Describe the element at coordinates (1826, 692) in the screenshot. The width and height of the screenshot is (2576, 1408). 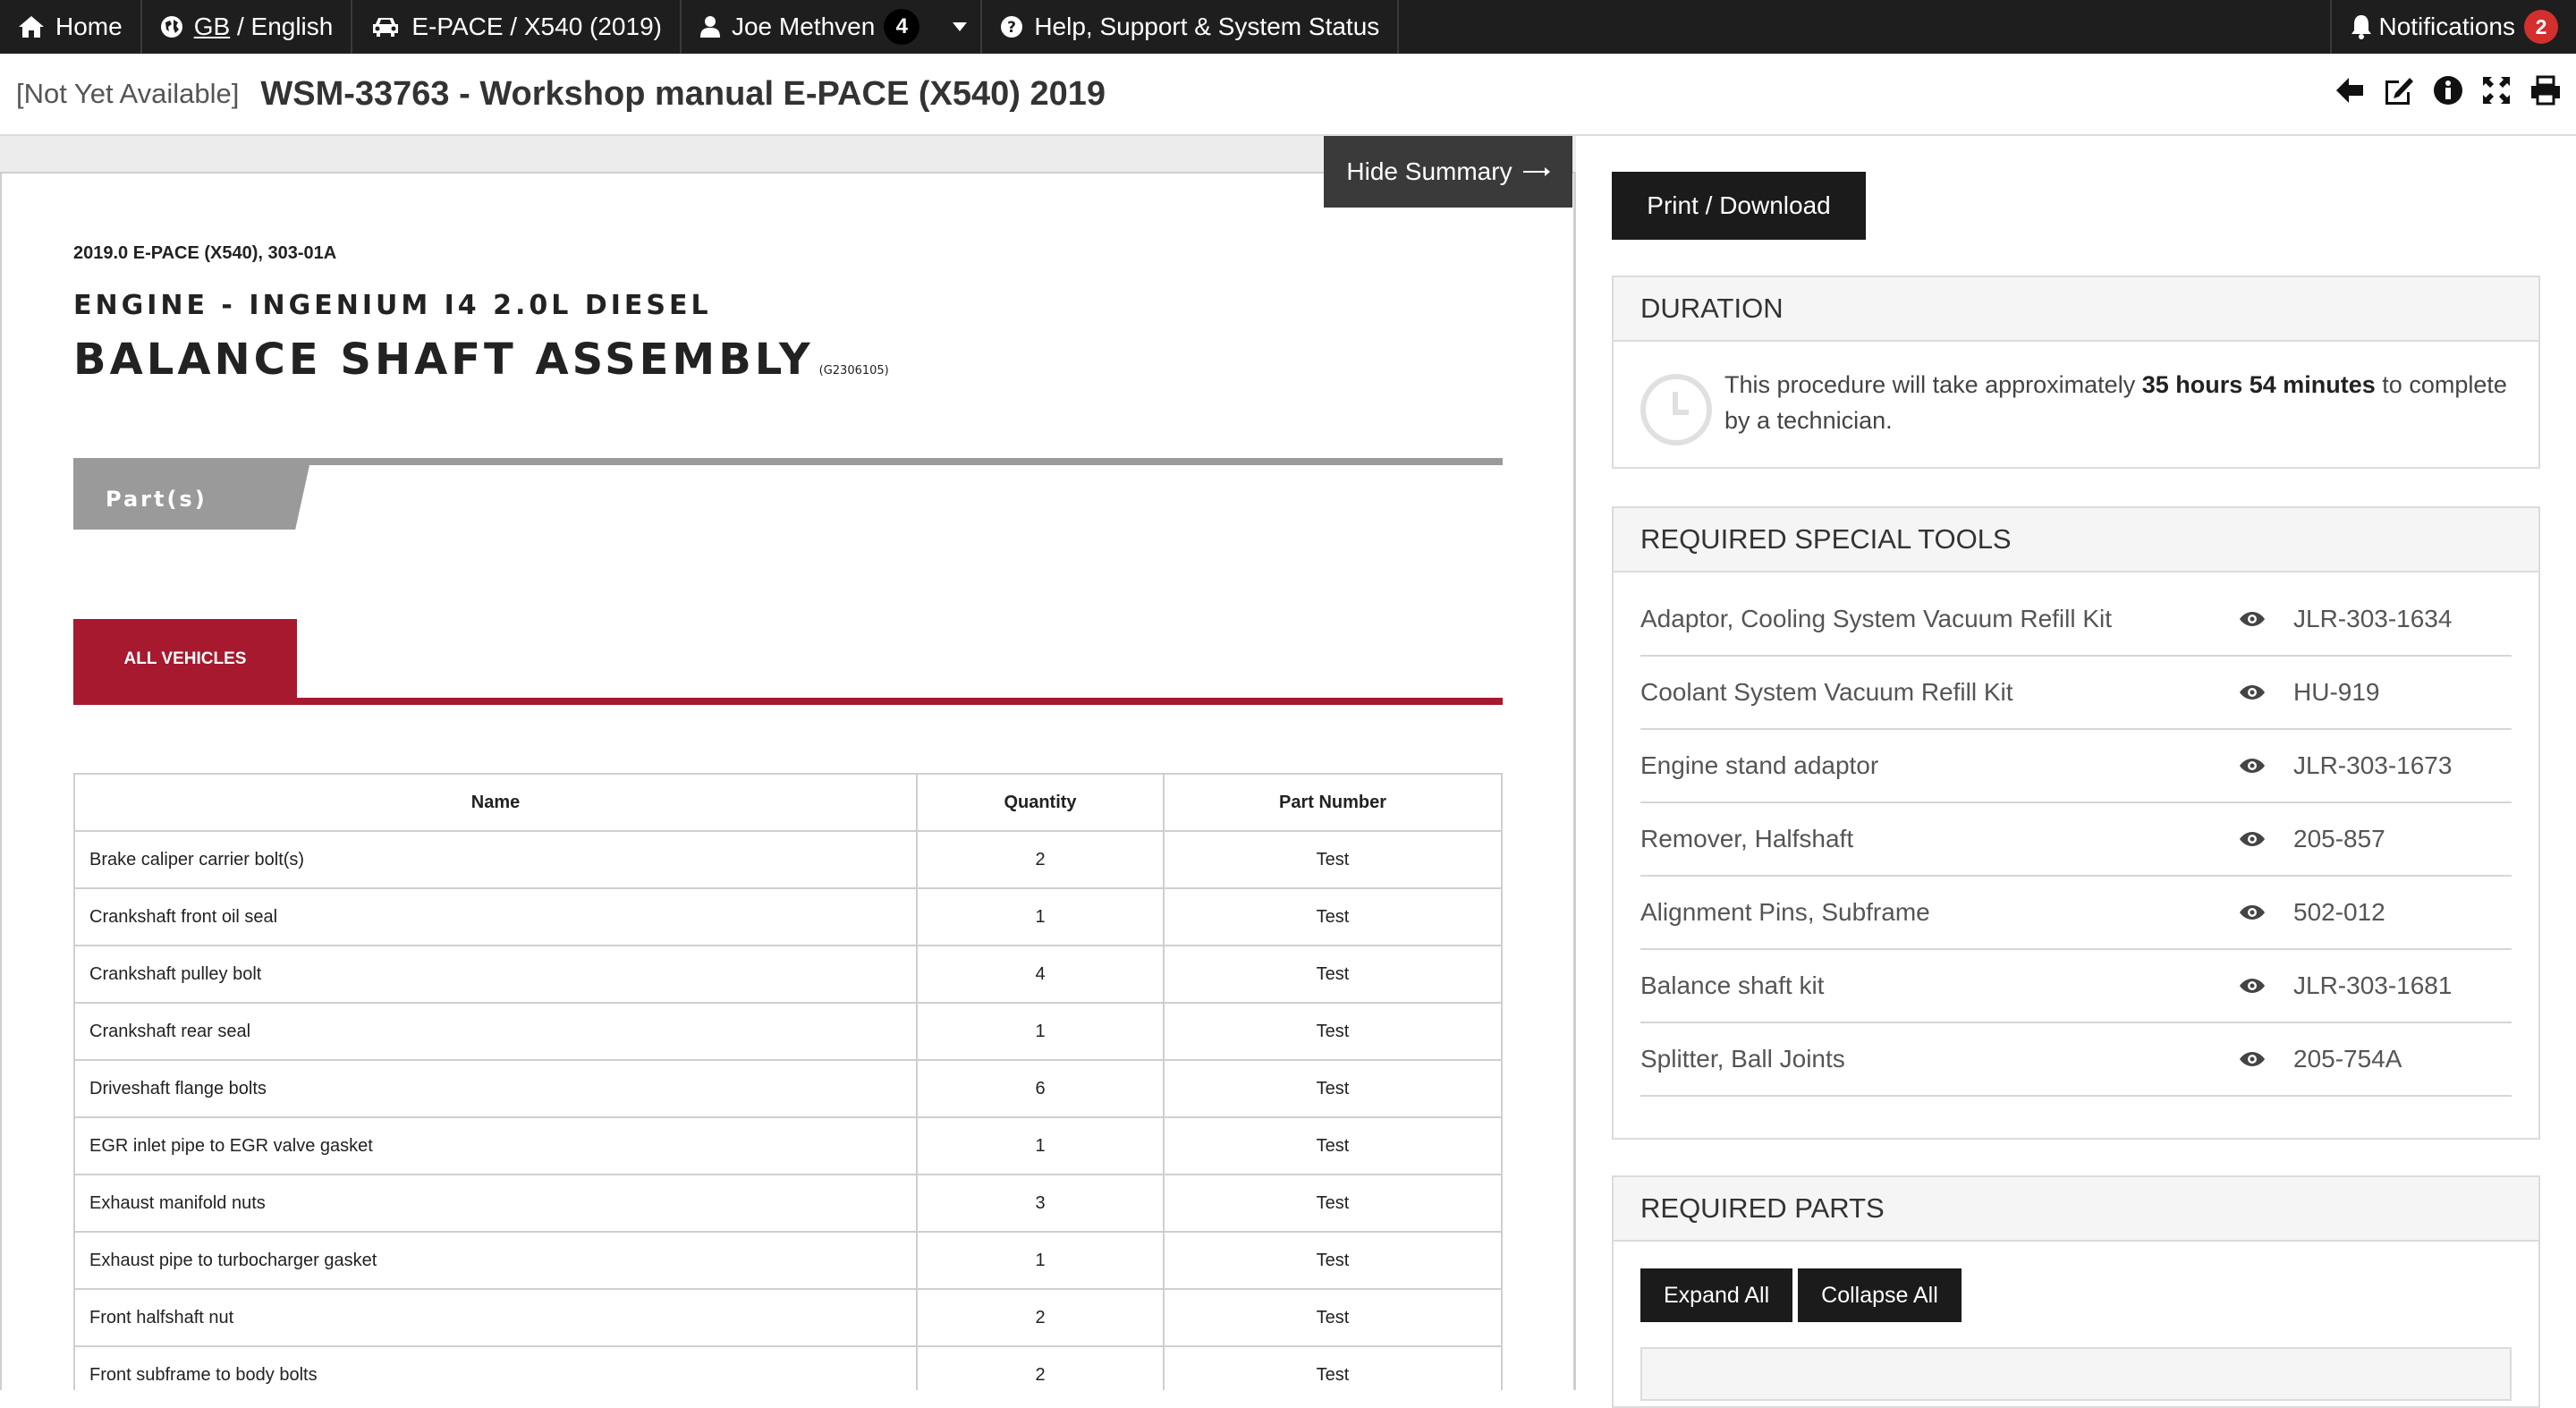
I see `tool-name: Coolant System Vacuum Refill Kit` at that location.